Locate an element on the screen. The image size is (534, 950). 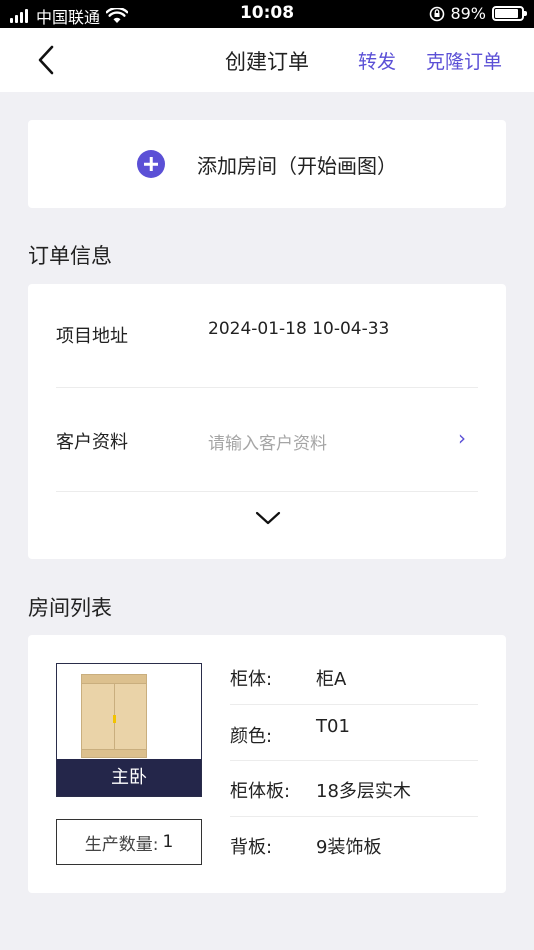
customer-input: 请输入客户资料 is located at coordinates (267, 441).